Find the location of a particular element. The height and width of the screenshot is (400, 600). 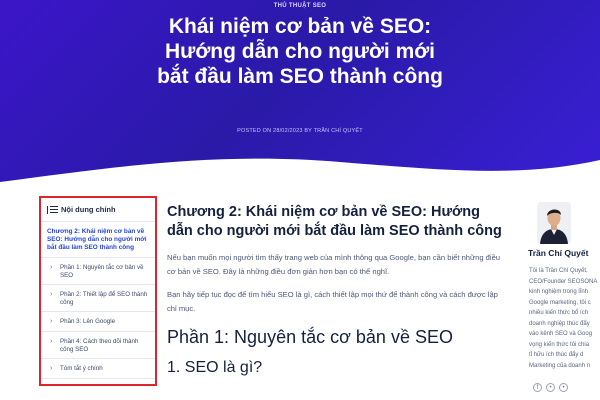

author-name: Trần Chí Quyết is located at coordinates (558, 253).